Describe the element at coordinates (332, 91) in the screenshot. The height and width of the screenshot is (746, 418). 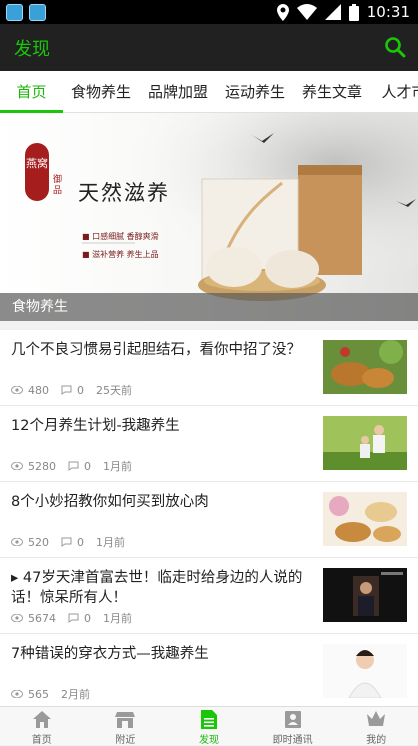
I see `tab-health-articles: 养生文章` at that location.